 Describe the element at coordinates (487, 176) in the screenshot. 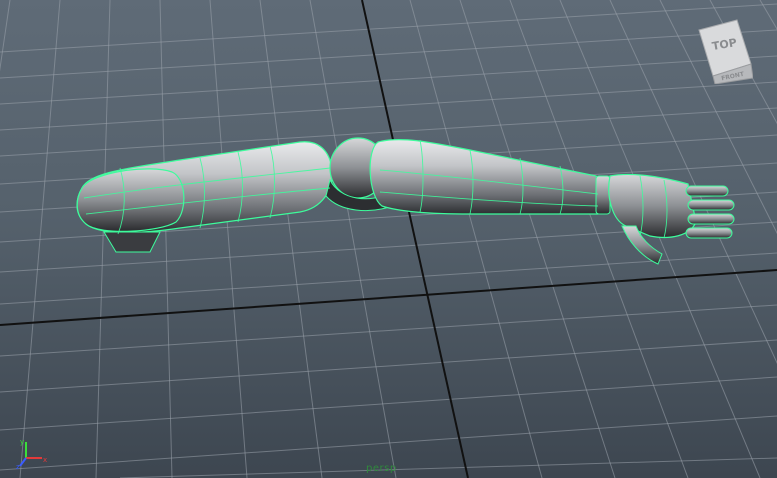

I see `forearm-shell` at that location.